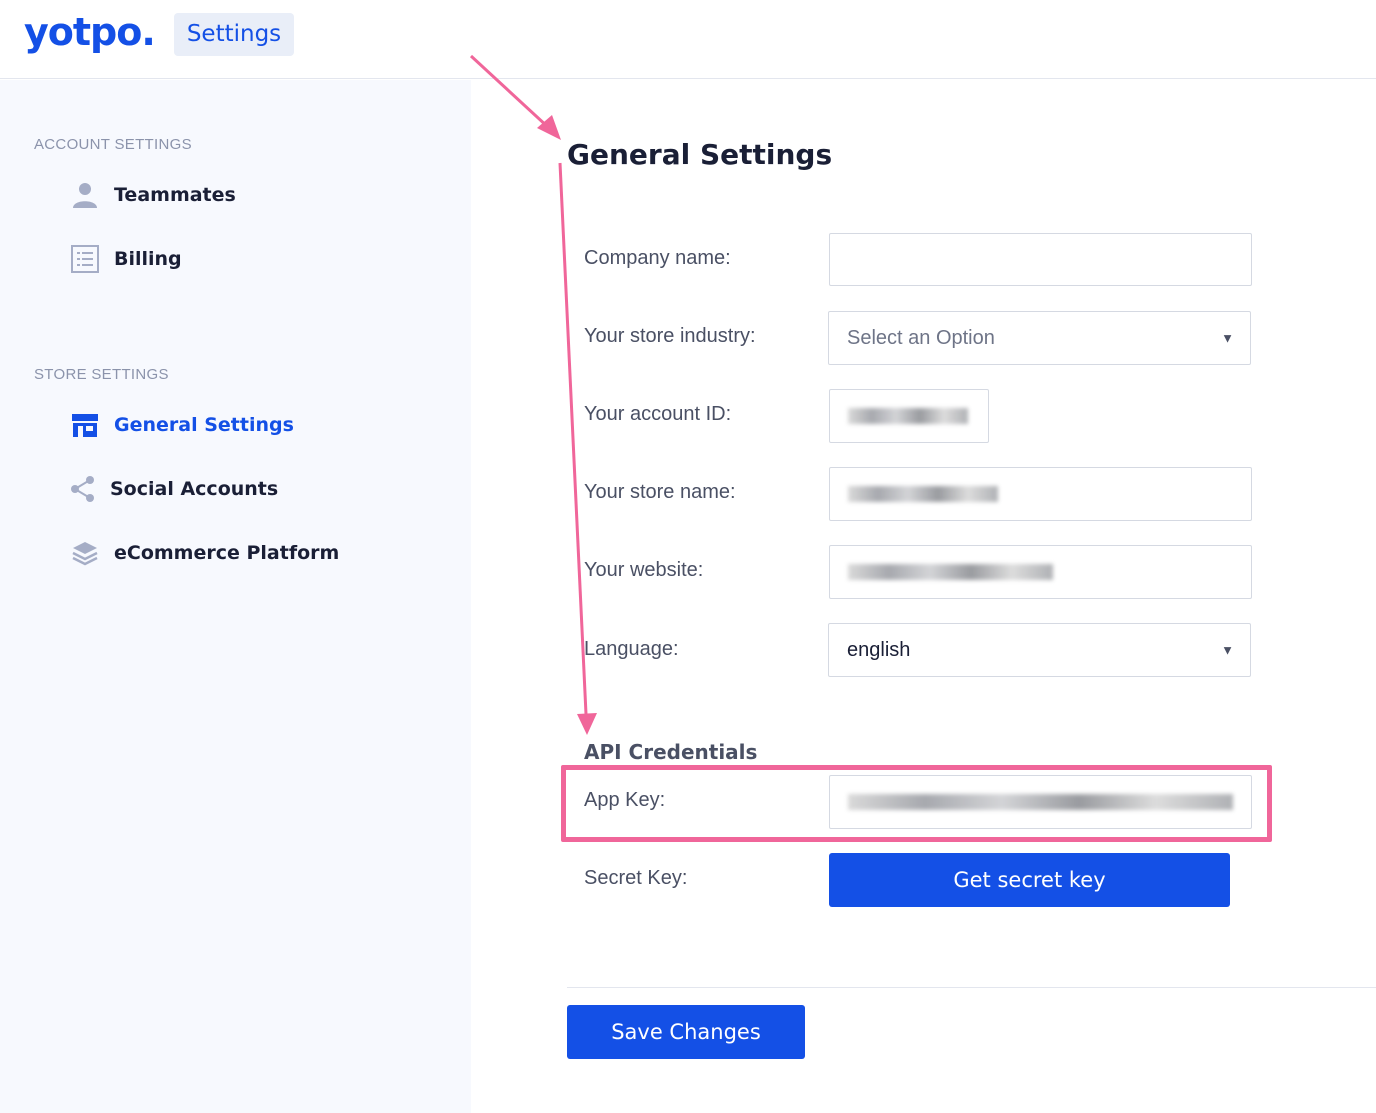 The image size is (1376, 1113). What do you see at coordinates (234, 34) in the screenshot?
I see `settings-section-chip: Settings` at bounding box center [234, 34].